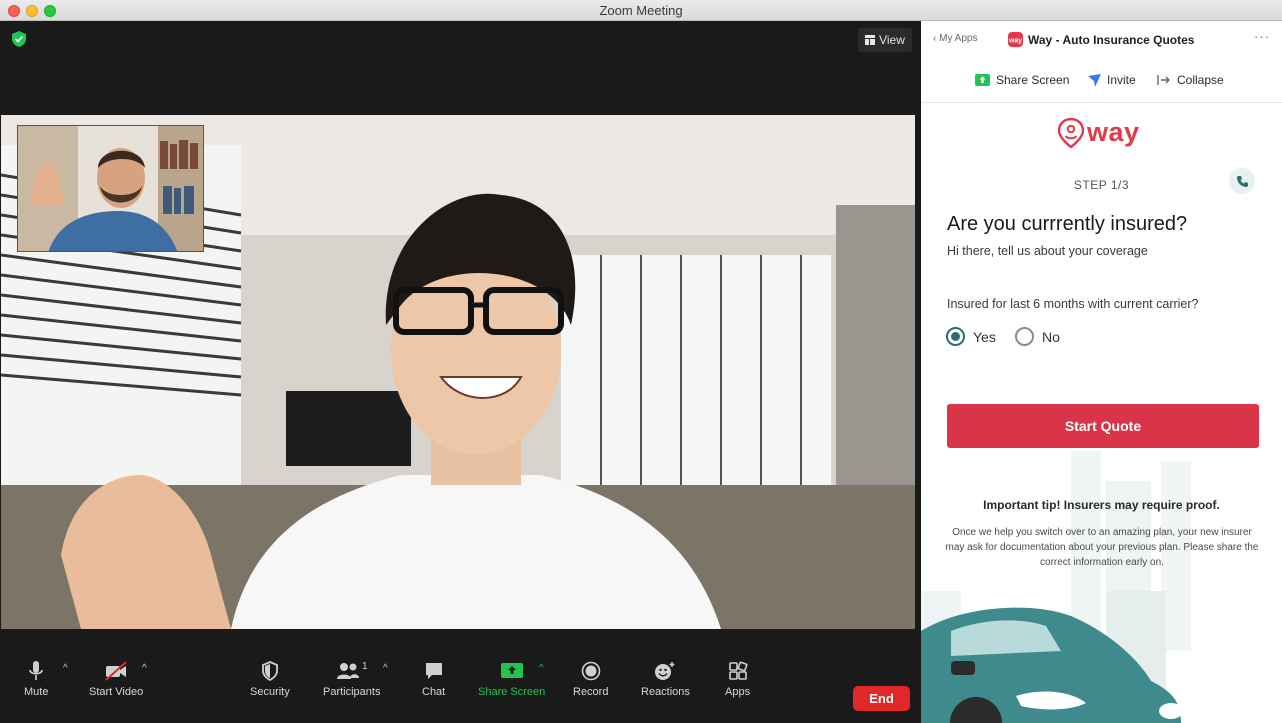 This screenshot has width=1282, height=723. I want to click on video-options-caret-icon: ^, so click(144, 668).